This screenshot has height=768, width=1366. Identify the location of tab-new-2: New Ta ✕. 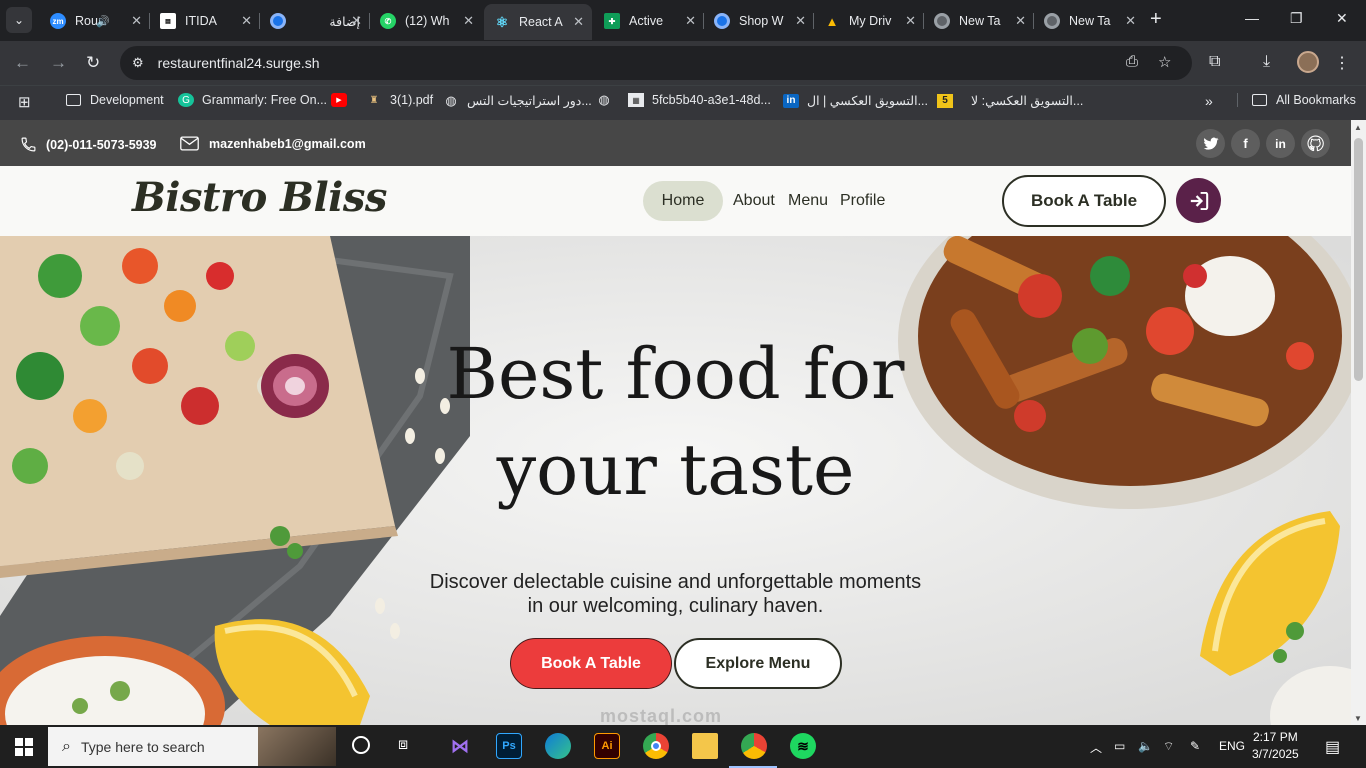
(1089, 21).